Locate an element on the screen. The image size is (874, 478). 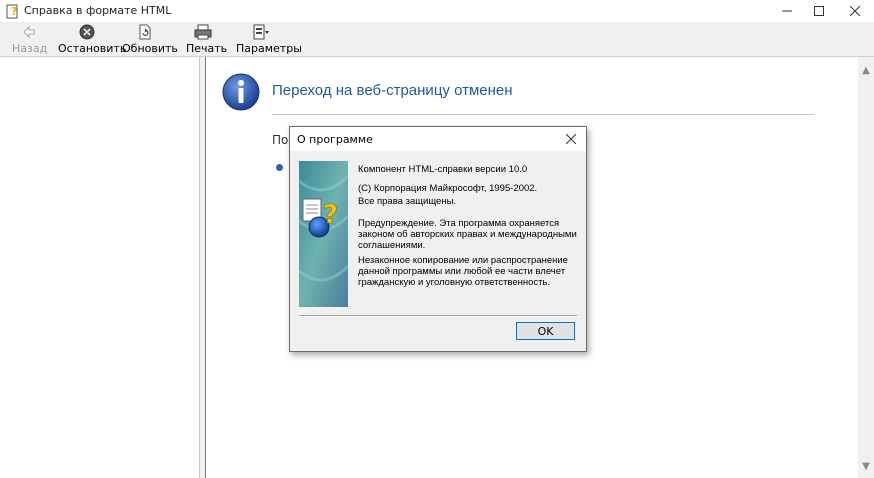
help-banner-image: ? is located at coordinates (323, 234).